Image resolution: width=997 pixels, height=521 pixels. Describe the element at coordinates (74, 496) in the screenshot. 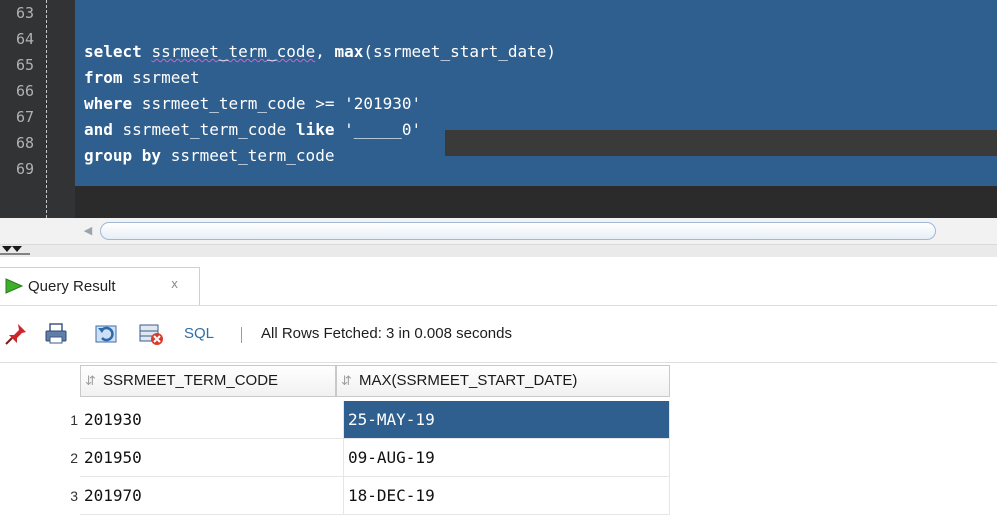

I see `row-number: 3` at that location.